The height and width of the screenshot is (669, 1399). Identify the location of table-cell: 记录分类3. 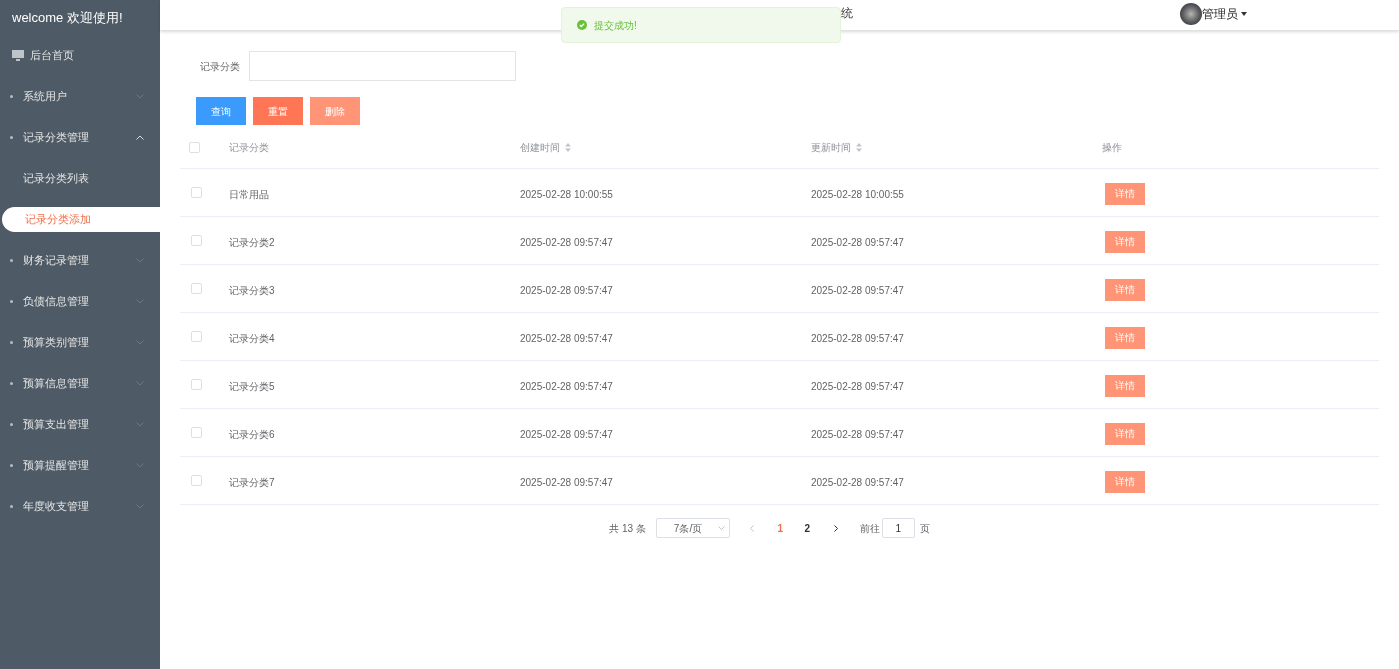
(252, 290).